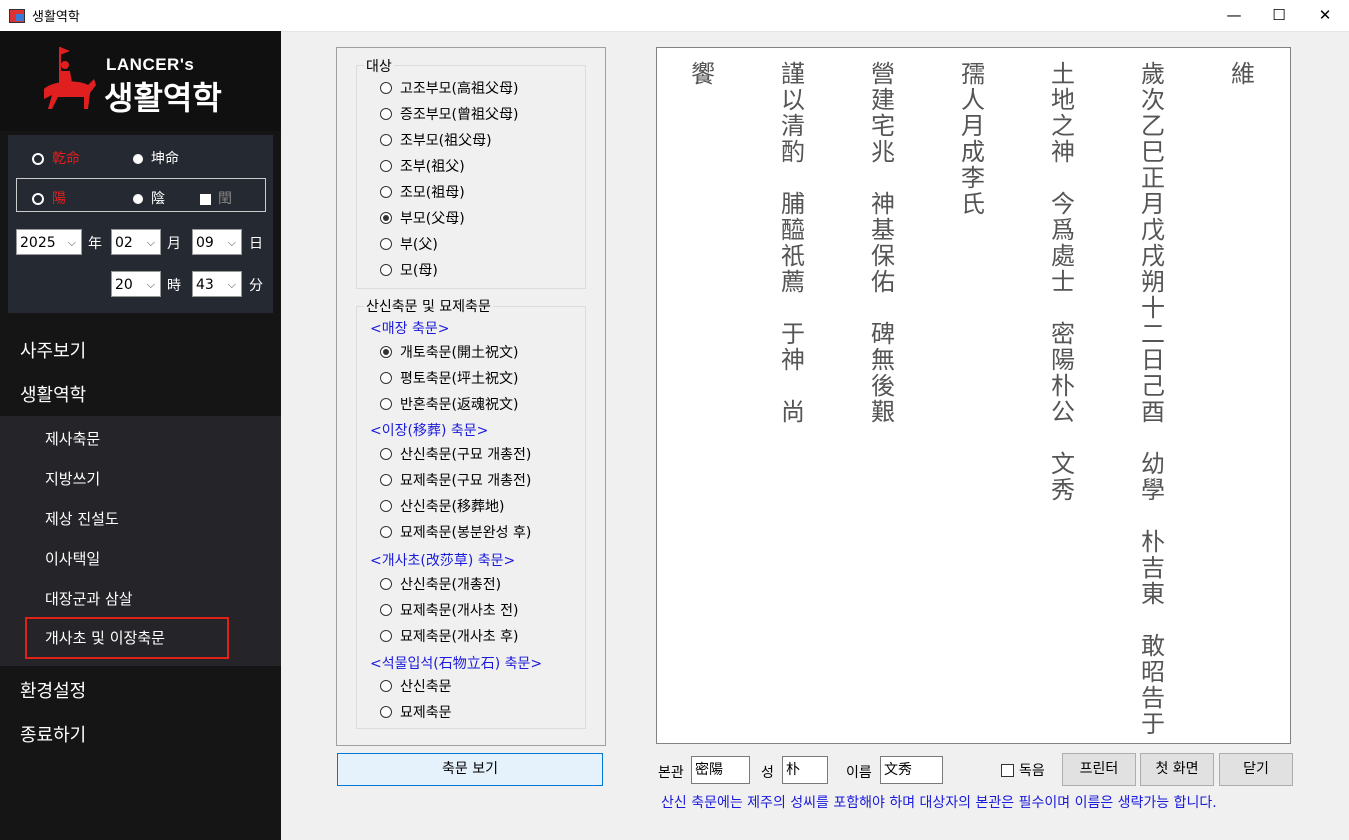 This screenshot has height=840, width=1349. What do you see at coordinates (973, 178) in the screenshot?
I see `document-char: 李` at bounding box center [973, 178].